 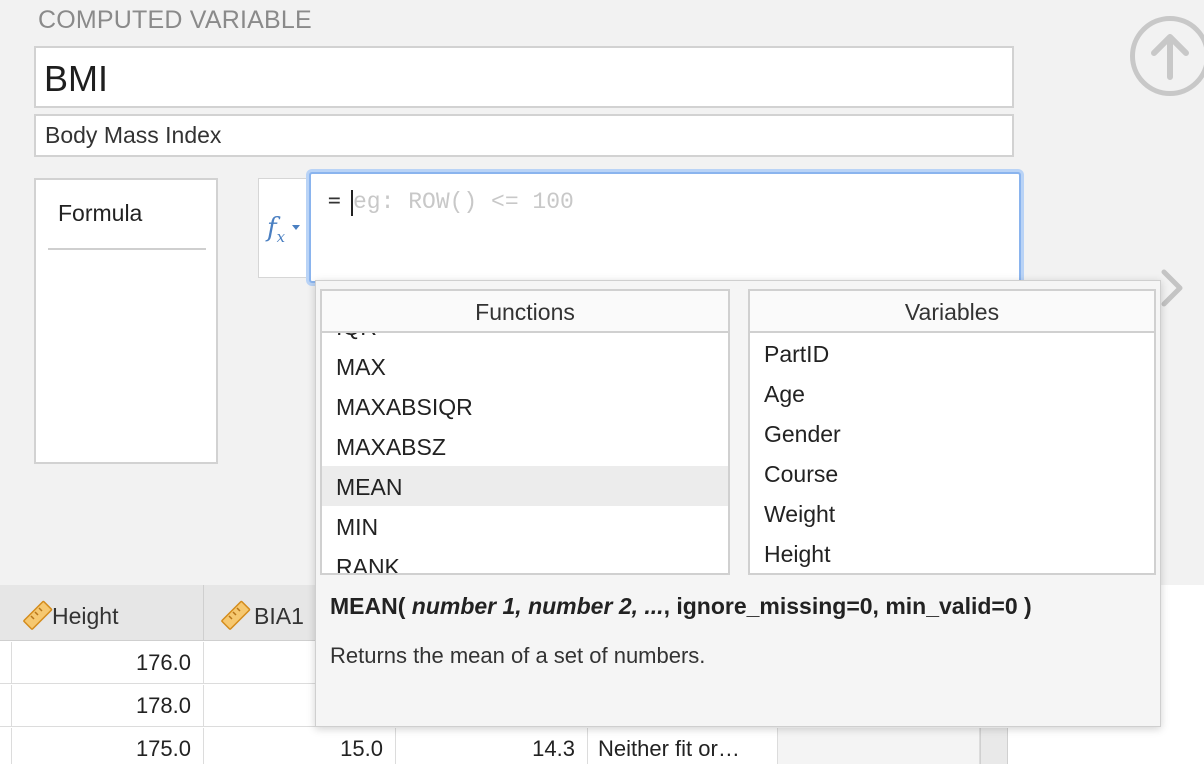 I want to click on column-header-bia1: BIA1, so click(x=264, y=613).